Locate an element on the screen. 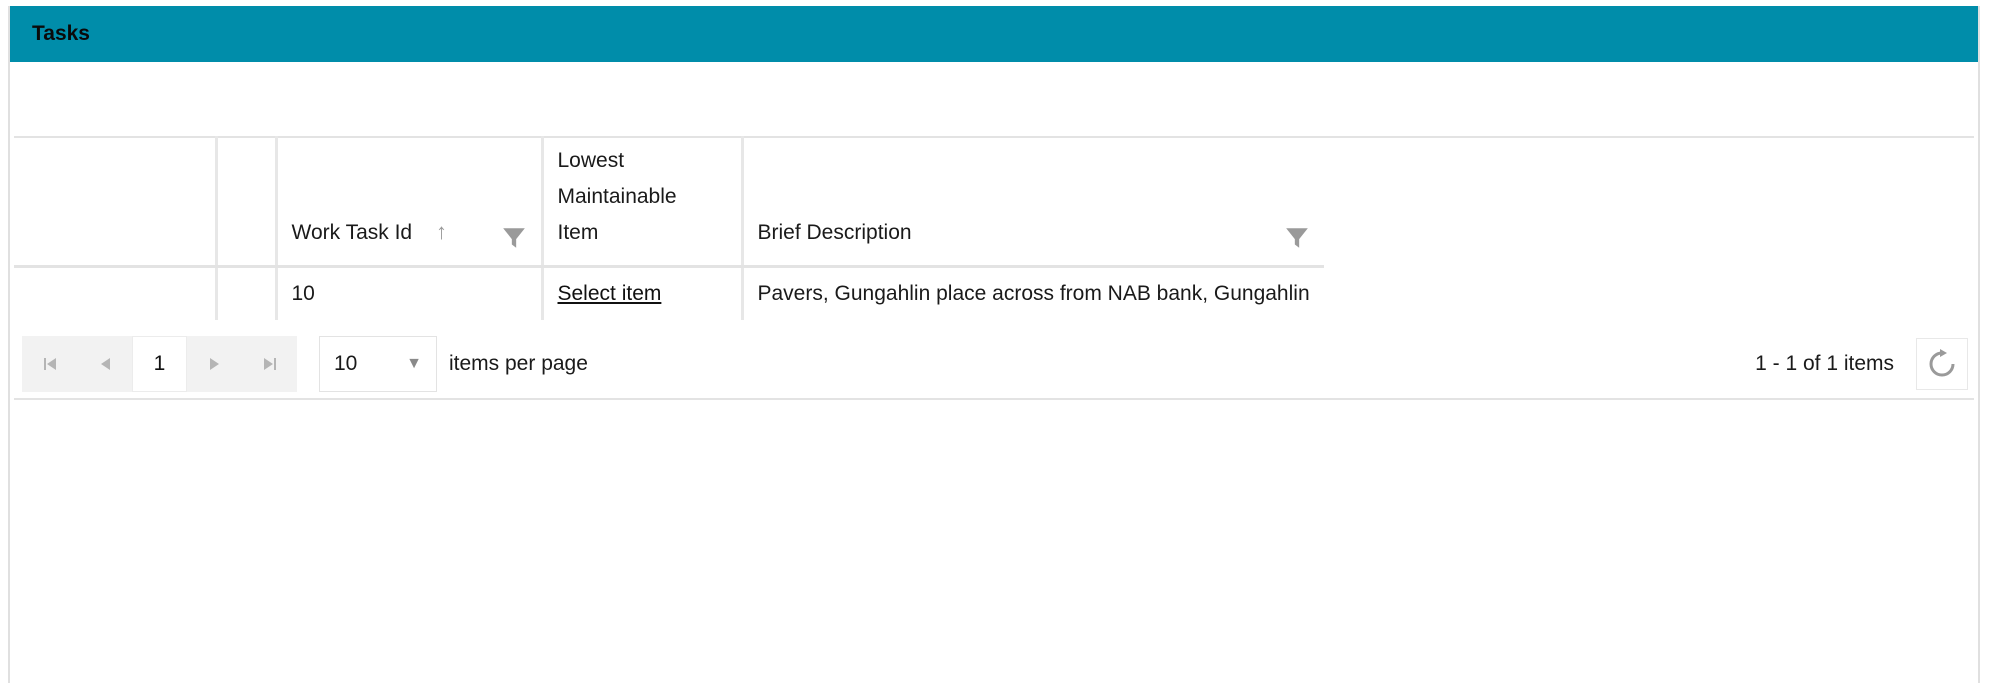 This screenshot has width=1989, height=683. header-row: Work Task Id ↑ Lowest Maintainable Item is located at coordinates (669, 202).